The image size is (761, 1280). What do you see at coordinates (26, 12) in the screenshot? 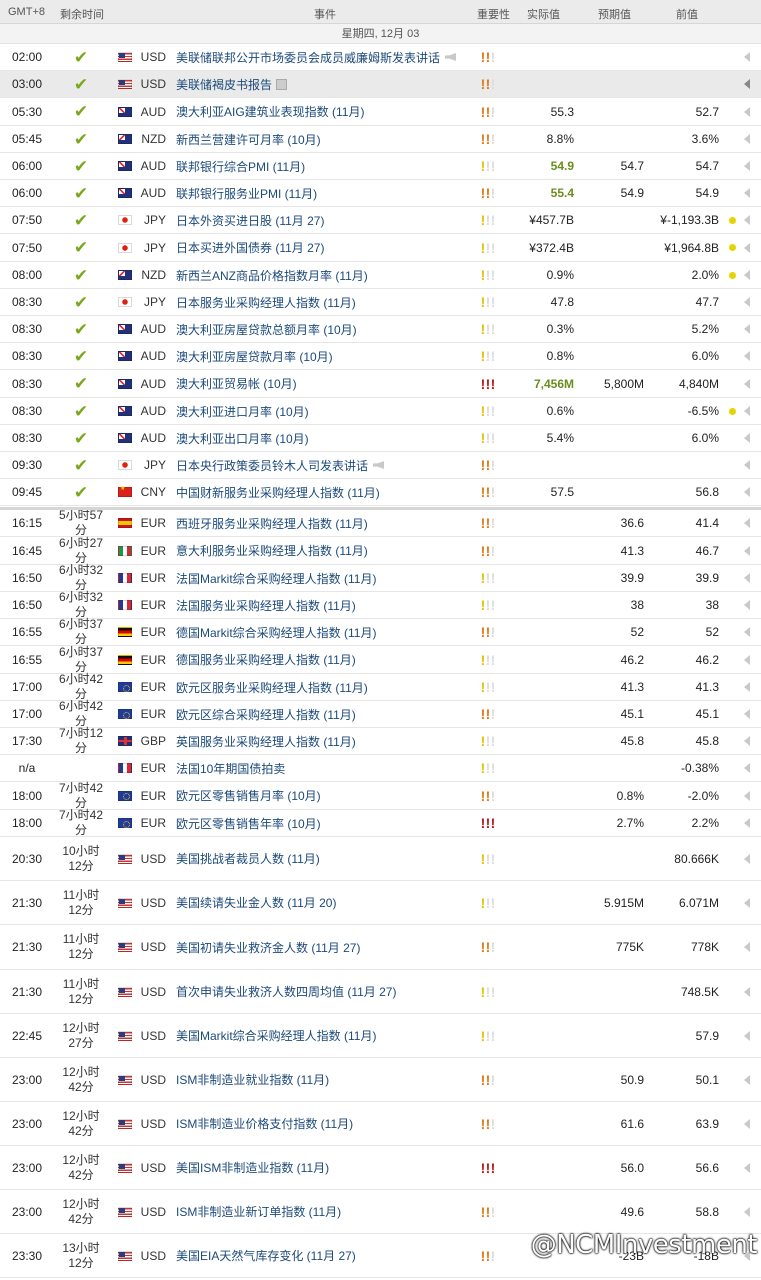
I see `header-timezone: GMT+8` at bounding box center [26, 12].